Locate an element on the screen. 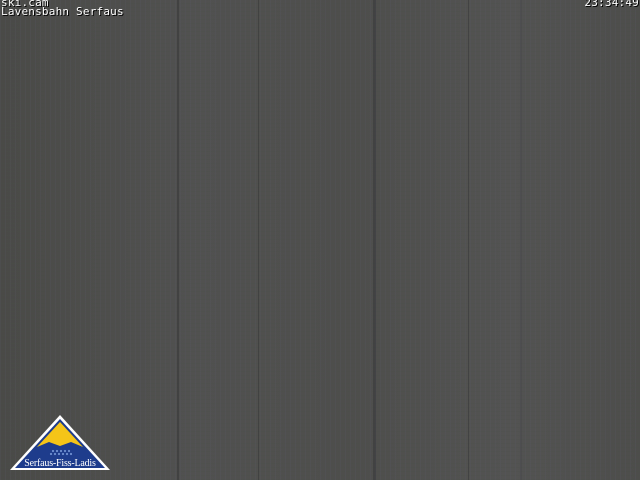 The width and height of the screenshot is (640, 480). serfaus-fiss-ladis-logo: Serfaus-Fiss-Ladis is located at coordinates (60, 443).